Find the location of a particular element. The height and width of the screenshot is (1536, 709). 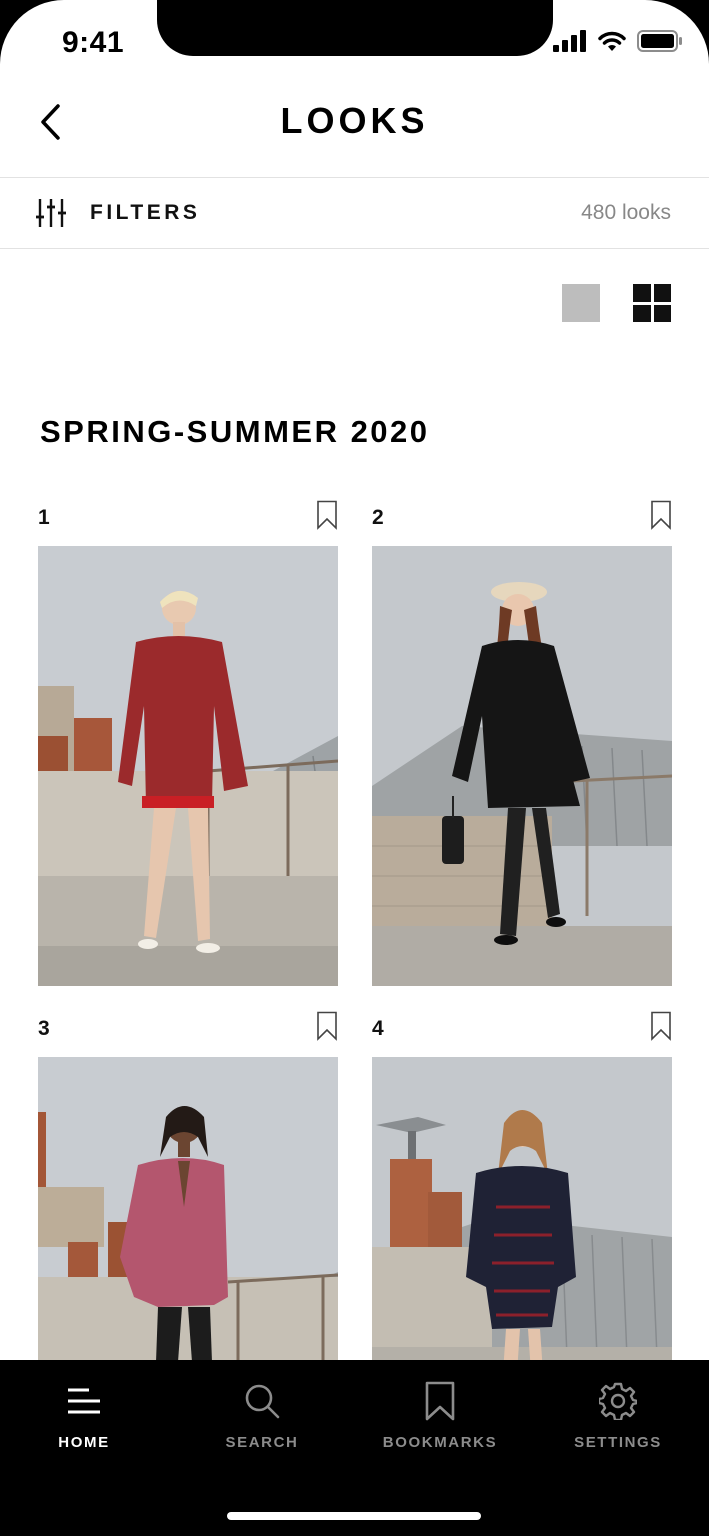

looks-count: 480 looks is located at coordinates (626, 212).